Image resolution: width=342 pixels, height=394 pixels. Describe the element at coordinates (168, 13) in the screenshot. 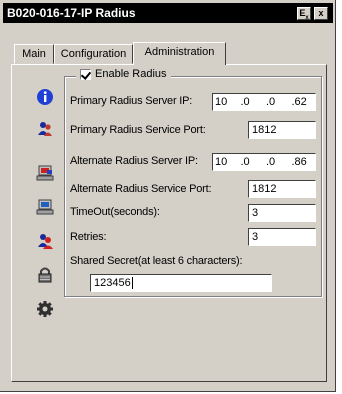

I see `title-bar: B020-016-17-IP Radius Ex x` at that location.